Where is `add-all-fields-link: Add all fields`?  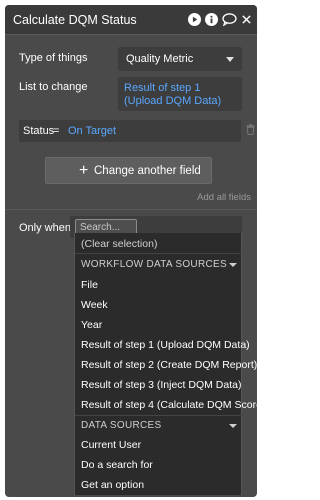 add-all-fields-link: Add all fields is located at coordinates (224, 197).